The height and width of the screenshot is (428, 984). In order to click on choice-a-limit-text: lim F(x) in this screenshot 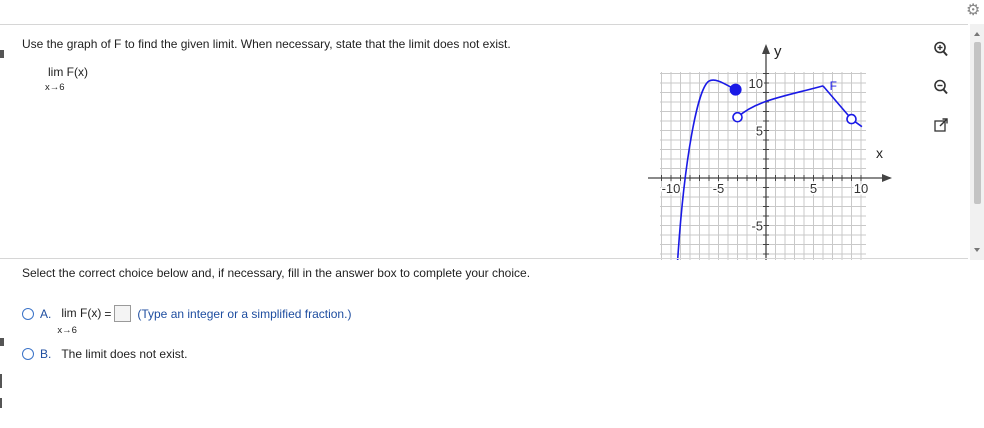, I will do `click(81, 313)`.